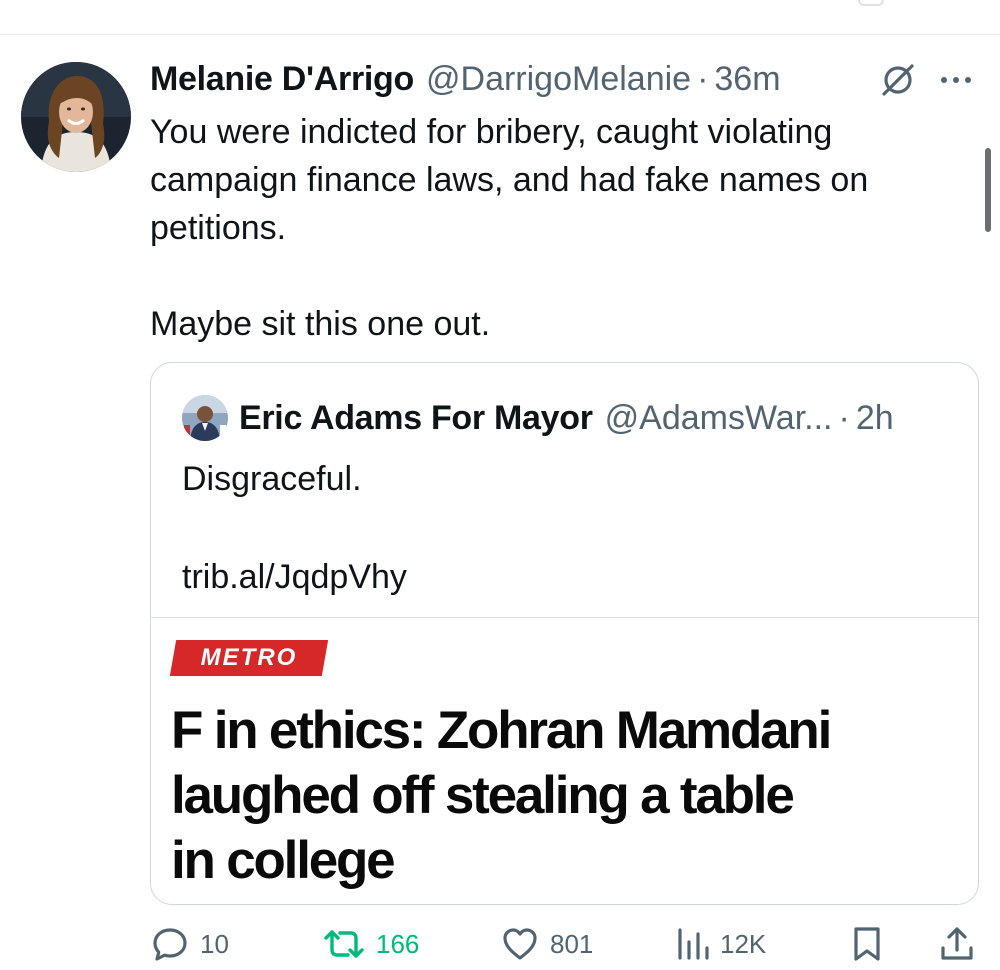 The image size is (1000, 970). What do you see at coordinates (170, 944) in the screenshot?
I see `reply-icon` at bounding box center [170, 944].